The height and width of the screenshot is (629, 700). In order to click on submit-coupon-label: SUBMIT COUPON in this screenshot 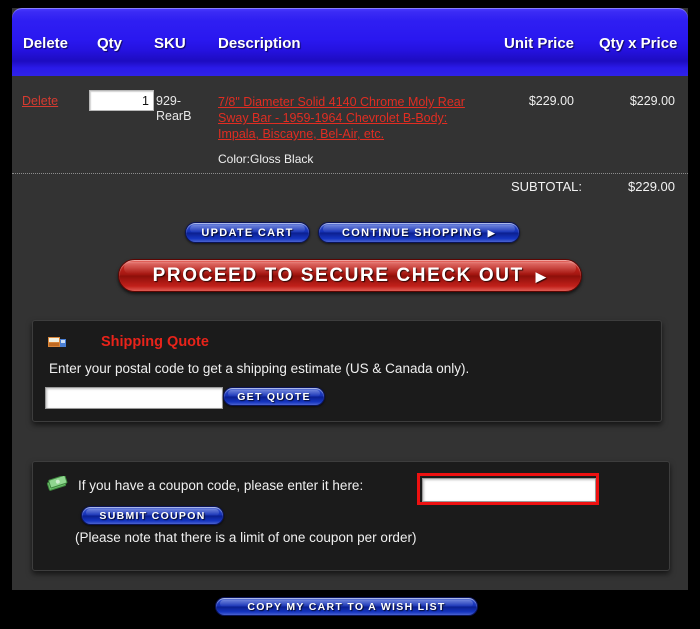, I will do `click(152, 516)`.